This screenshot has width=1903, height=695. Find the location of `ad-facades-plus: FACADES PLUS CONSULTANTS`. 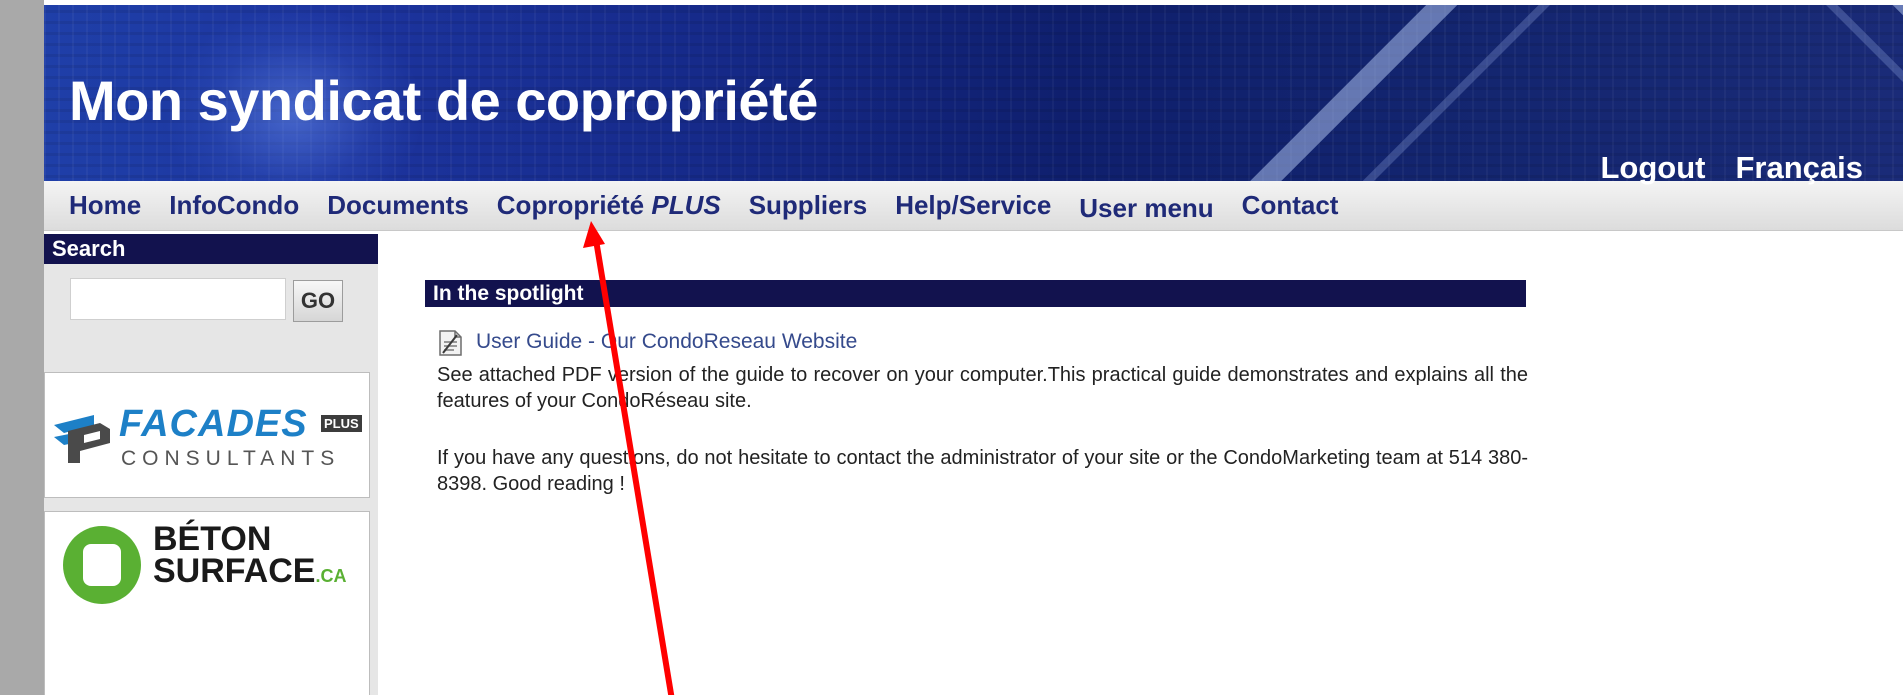

ad-facades-plus: FACADES PLUS CONSULTANTS is located at coordinates (207, 435).